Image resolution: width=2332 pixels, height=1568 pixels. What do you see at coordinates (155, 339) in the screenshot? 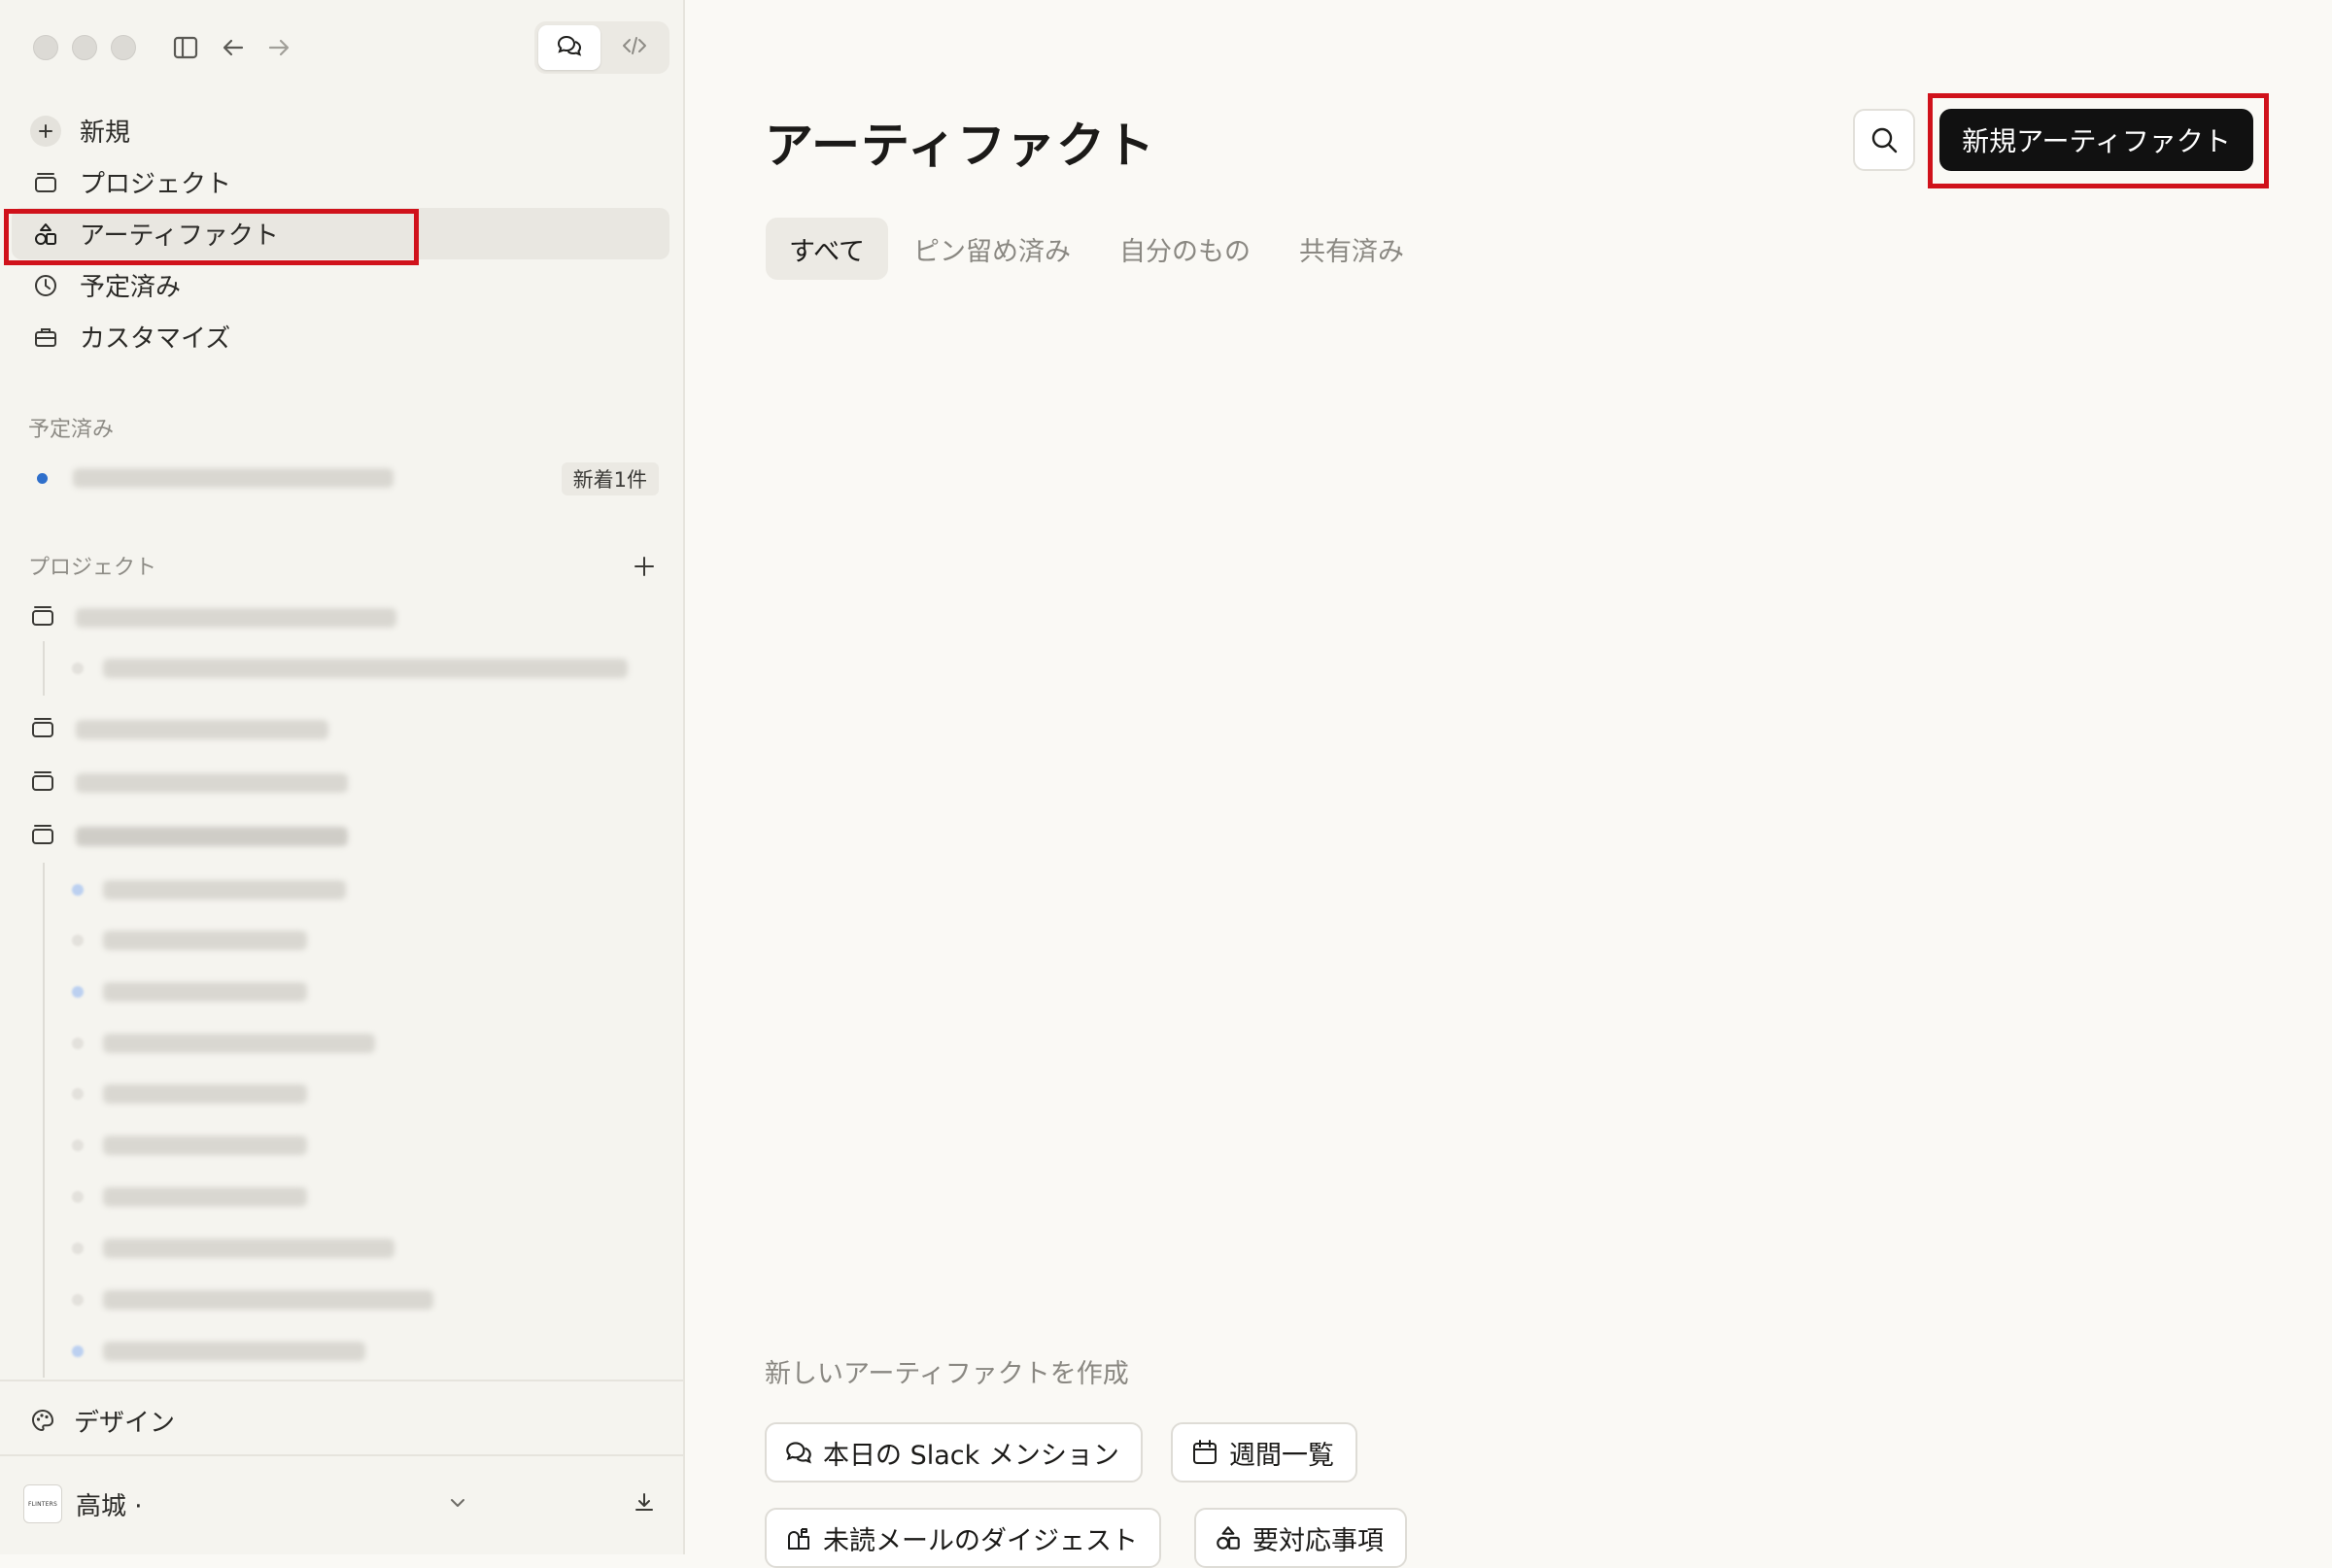
I see `sidebar-item-label: カスタマイズ` at bounding box center [155, 339].